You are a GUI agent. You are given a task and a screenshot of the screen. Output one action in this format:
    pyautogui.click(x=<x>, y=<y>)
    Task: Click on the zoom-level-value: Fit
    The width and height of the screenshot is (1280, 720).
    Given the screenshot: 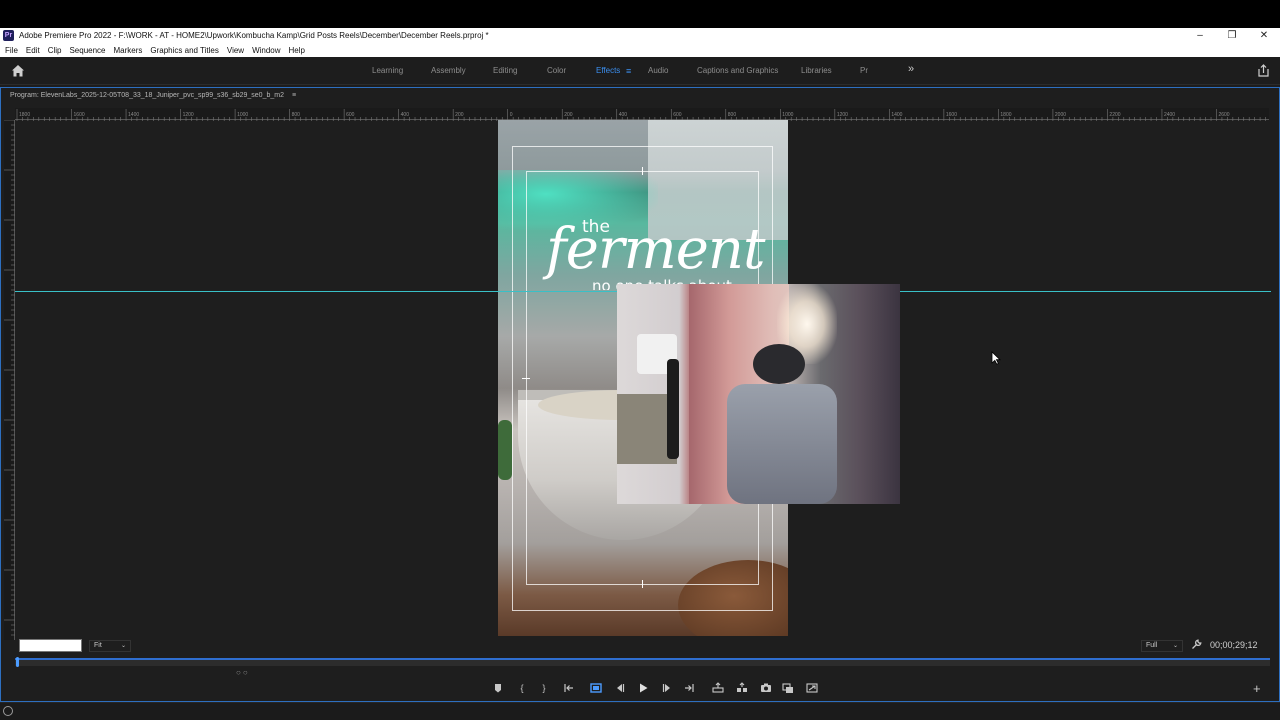 What is the action you would take?
    pyautogui.click(x=98, y=645)
    